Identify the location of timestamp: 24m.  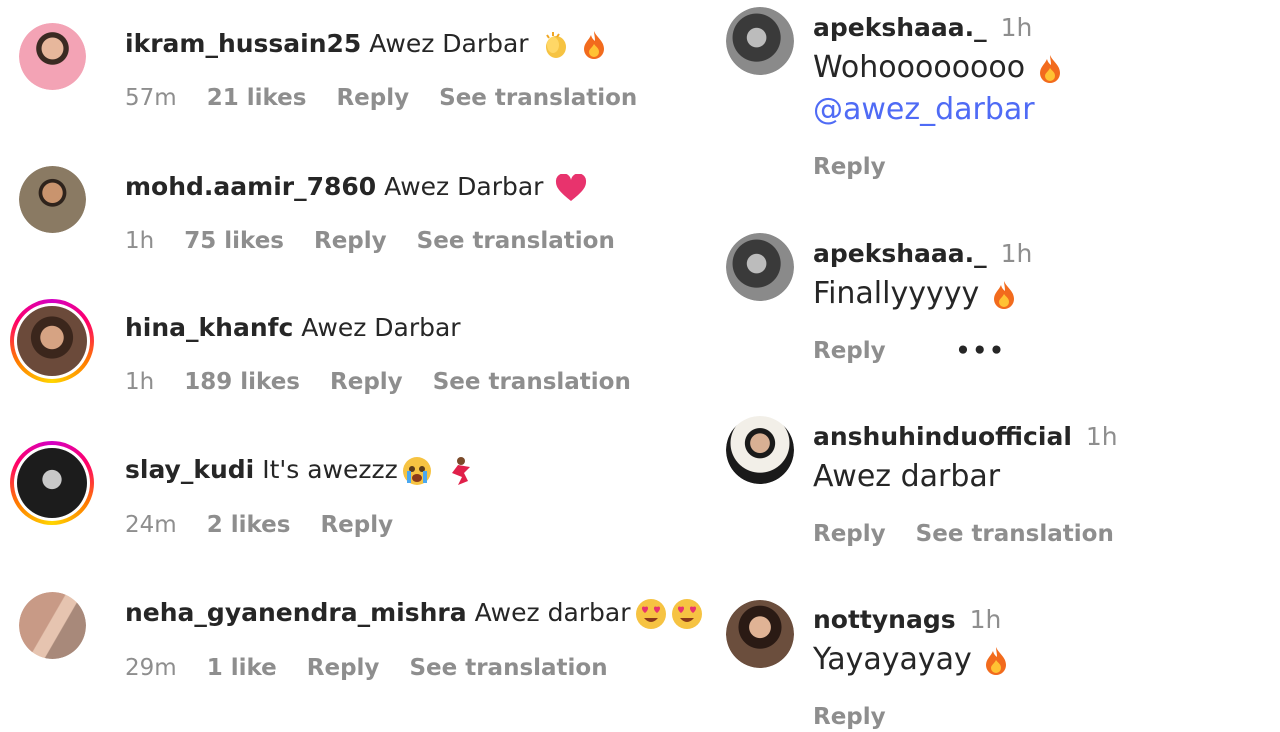
(151, 525).